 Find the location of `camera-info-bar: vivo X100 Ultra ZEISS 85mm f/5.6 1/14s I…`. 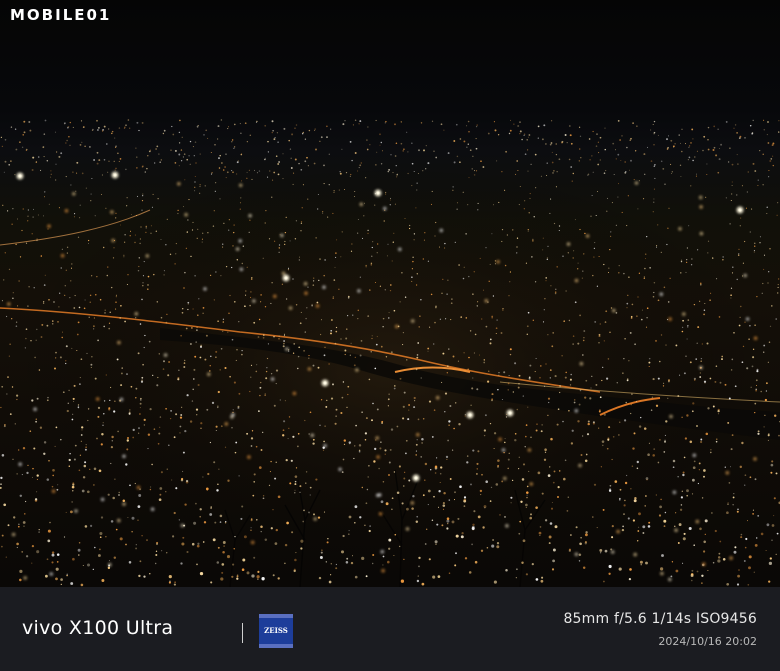

camera-info-bar: vivo X100 Ultra ZEISS 85mm f/5.6 1/14s I… is located at coordinates (390, 629).